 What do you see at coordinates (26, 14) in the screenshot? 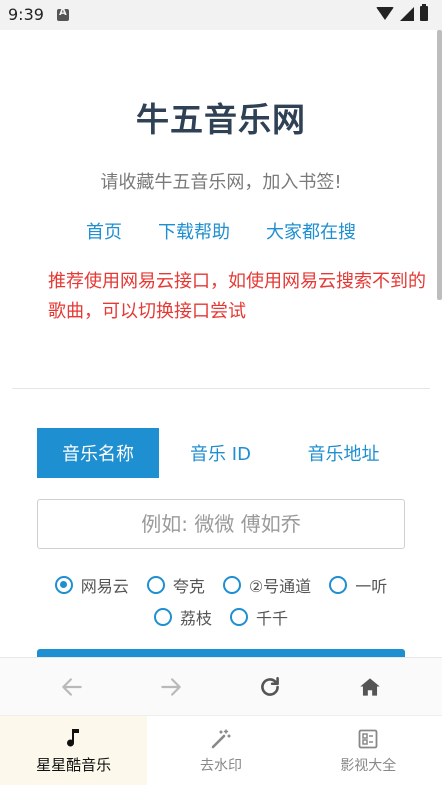
I see `status-time: 9:39` at bounding box center [26, 14].